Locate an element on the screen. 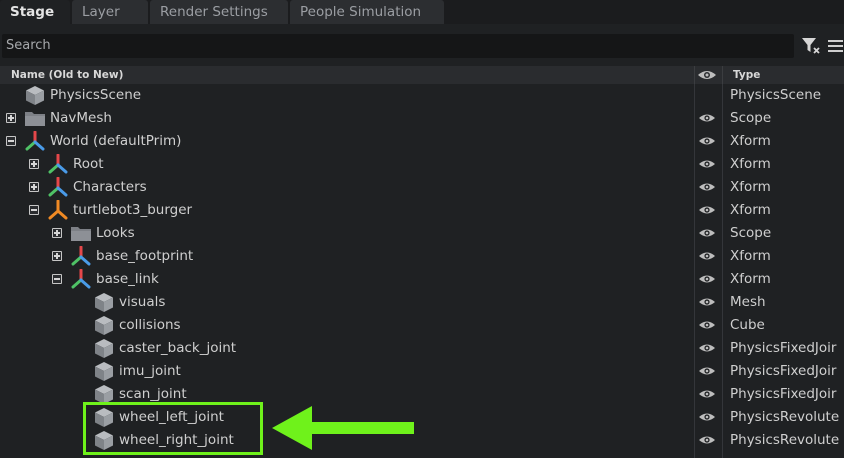 The height and width of the screenshot is (458, 844). tree-row: visuals Mesh is located at coordinates (422, 302).